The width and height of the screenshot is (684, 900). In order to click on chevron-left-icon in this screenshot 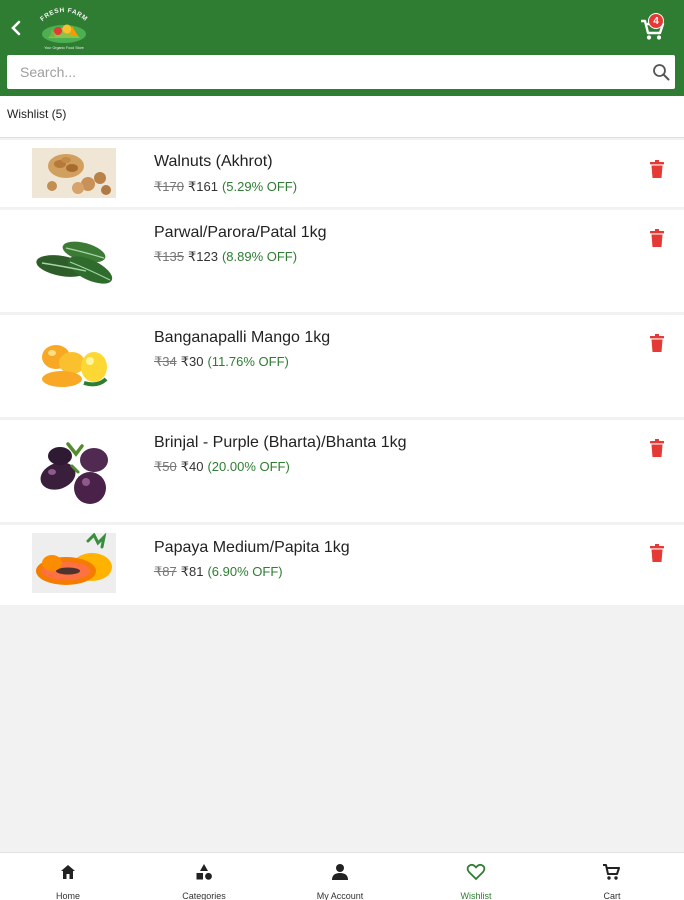, I will do `click(16, 28)`.